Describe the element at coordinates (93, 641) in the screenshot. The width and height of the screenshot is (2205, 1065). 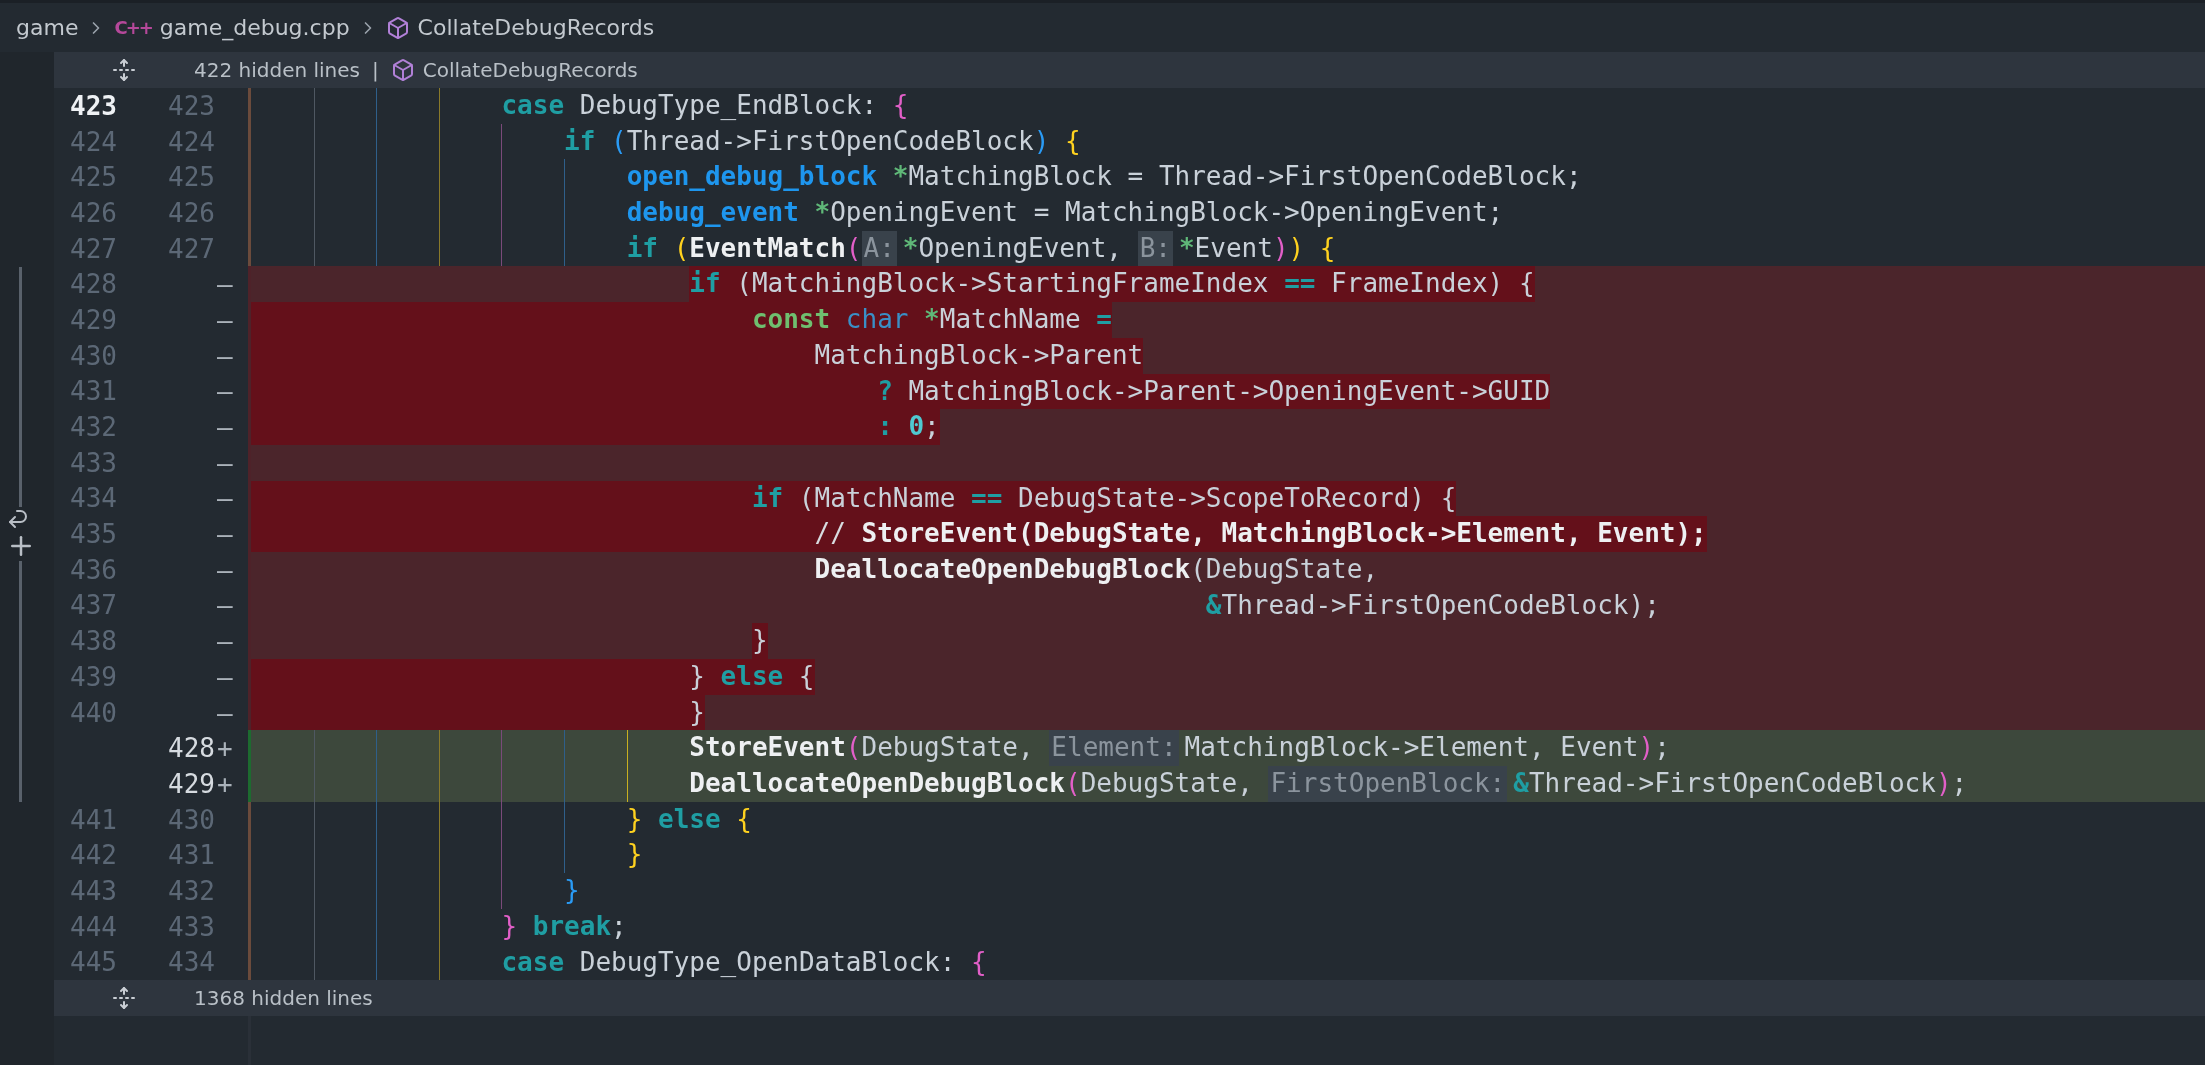
I see `line-number: 438` at that location.